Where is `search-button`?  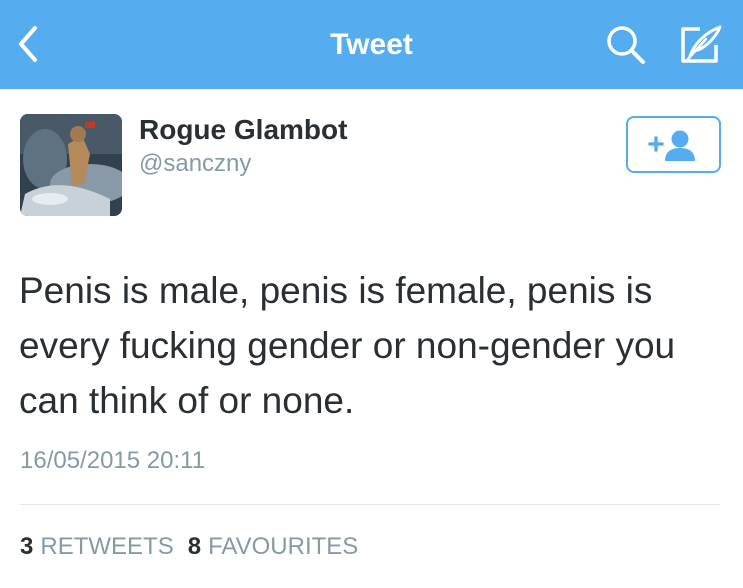 search-button is located at coordinates (626, 45).